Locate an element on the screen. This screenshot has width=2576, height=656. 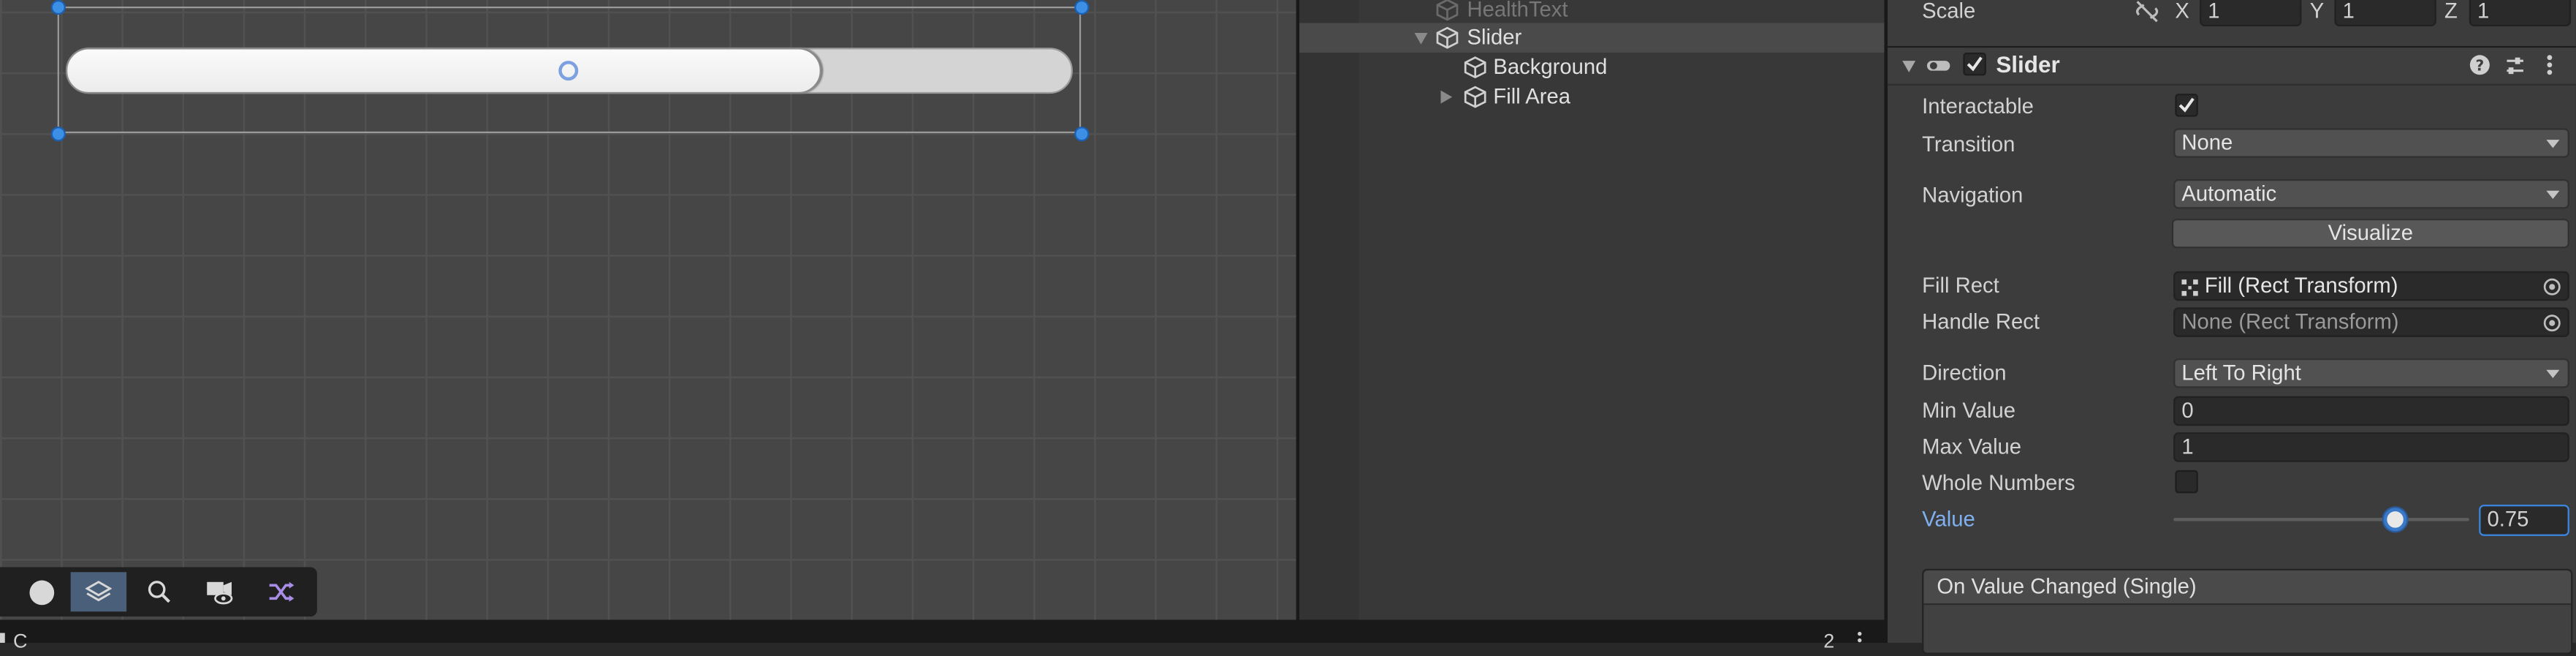
event-header-label: On Value Changed (Single) is located at coordinates (2067, 586).